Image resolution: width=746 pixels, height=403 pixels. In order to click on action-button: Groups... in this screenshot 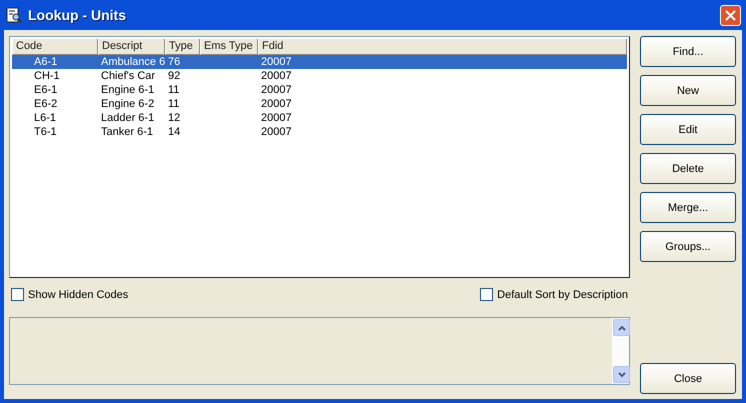, I will do `click(688, 246)`.